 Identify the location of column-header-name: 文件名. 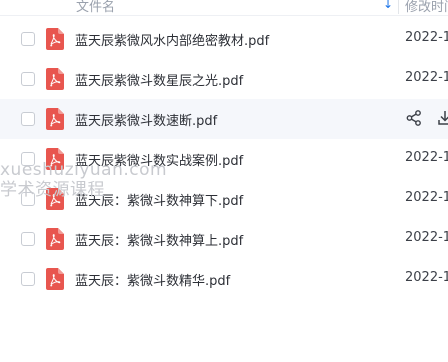
(95, 7).